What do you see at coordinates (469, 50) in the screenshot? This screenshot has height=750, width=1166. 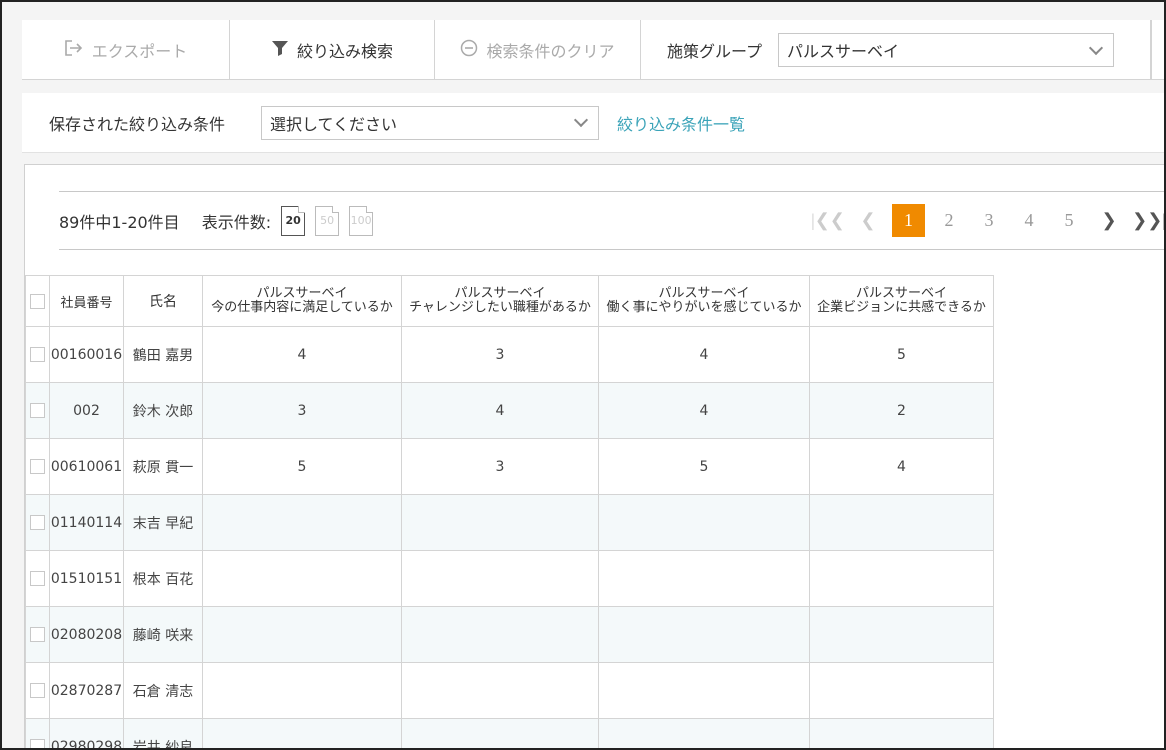 I see `minus-circle-icon` at bounding box center [469, 50].